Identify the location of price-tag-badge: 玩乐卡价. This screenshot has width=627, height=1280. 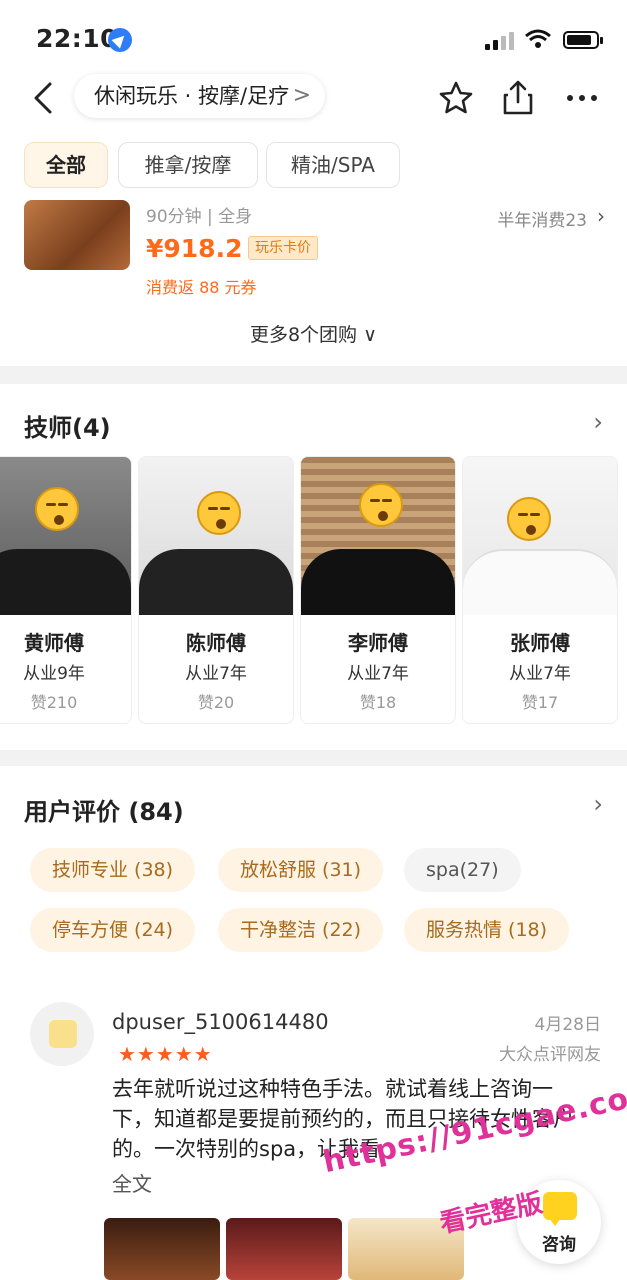
(283, 248).